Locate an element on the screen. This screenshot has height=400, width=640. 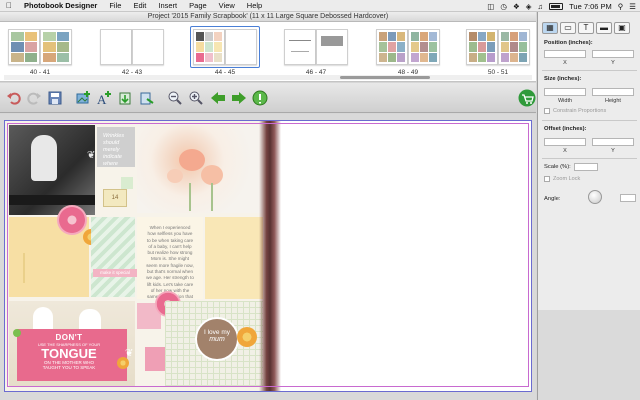
help-button is located at coordinates (260, 98).